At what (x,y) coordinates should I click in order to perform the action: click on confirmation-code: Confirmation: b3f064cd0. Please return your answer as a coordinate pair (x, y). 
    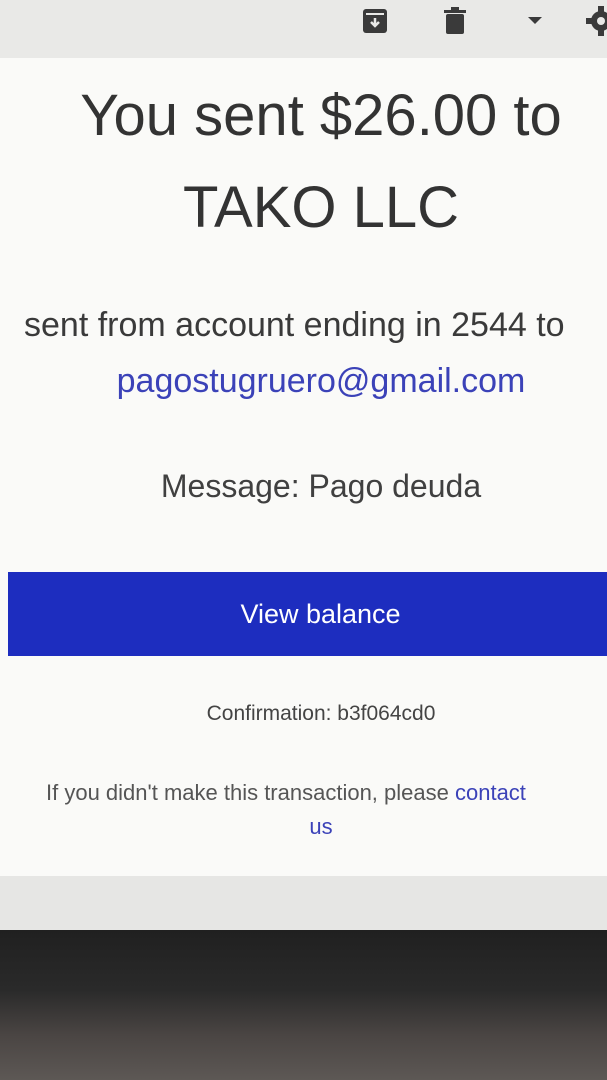
    Looking at the image, I should click on (321, 713).